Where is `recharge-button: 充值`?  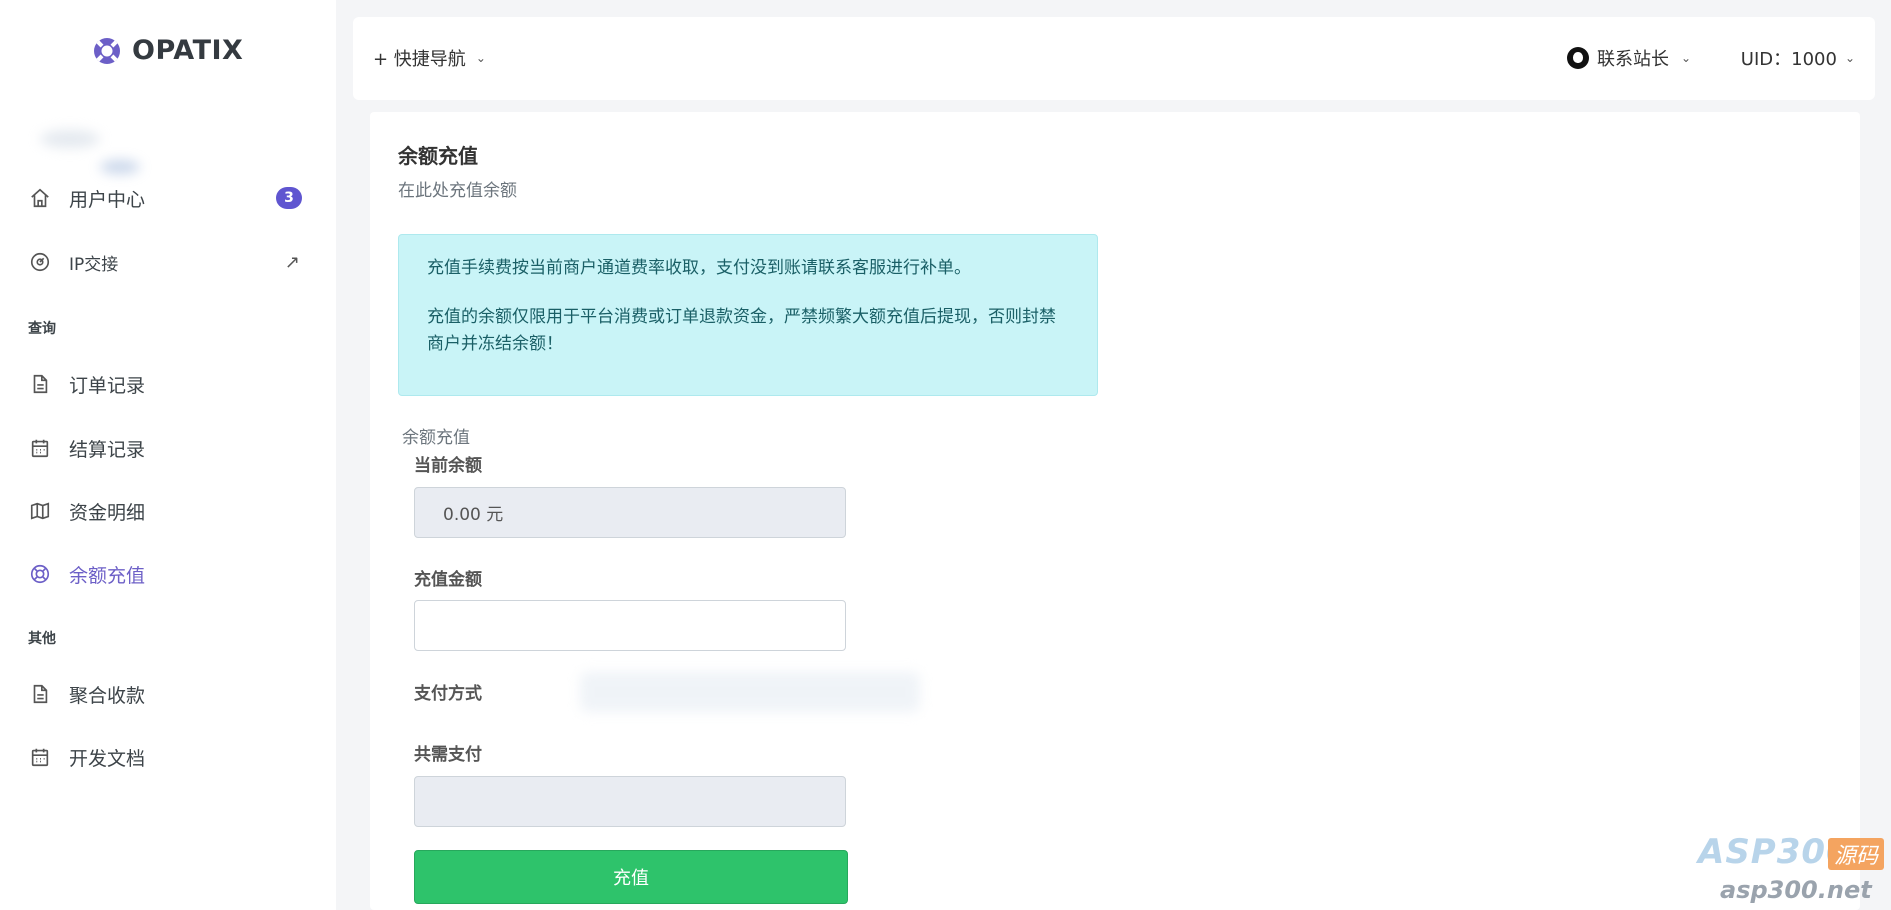
recharge-button: 充值 is located at coordinates (631, 877).